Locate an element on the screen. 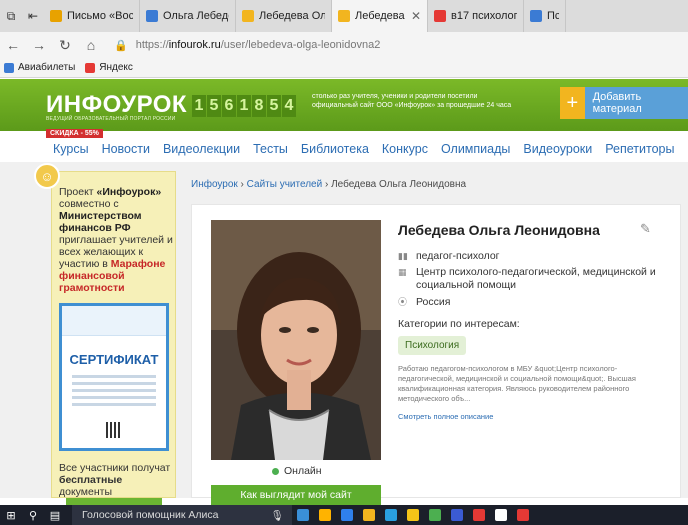 This screenshot has height=525, width=688. browser-tab: Ольга Лебедева is located at coordinates (188, 16).